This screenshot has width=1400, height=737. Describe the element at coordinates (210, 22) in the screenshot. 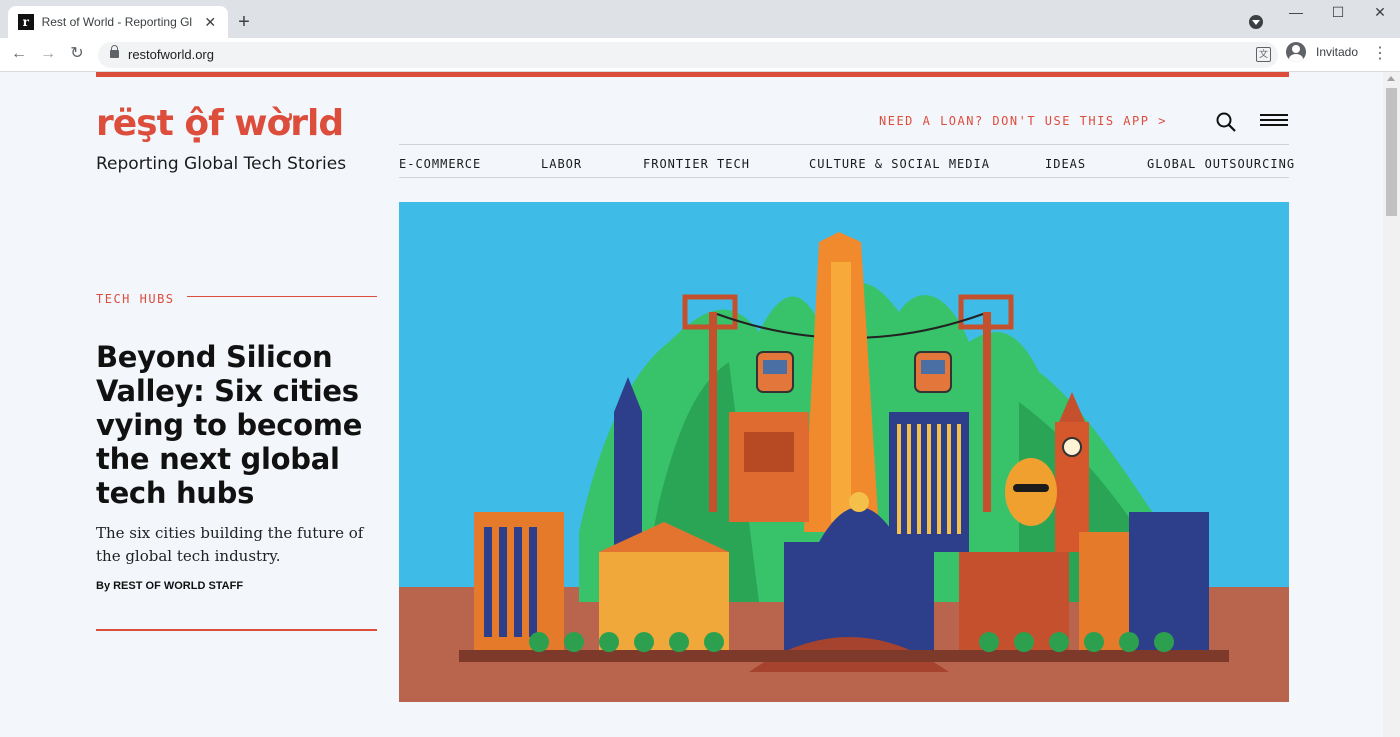

I see `close-tab-icon: ✕` at that location.